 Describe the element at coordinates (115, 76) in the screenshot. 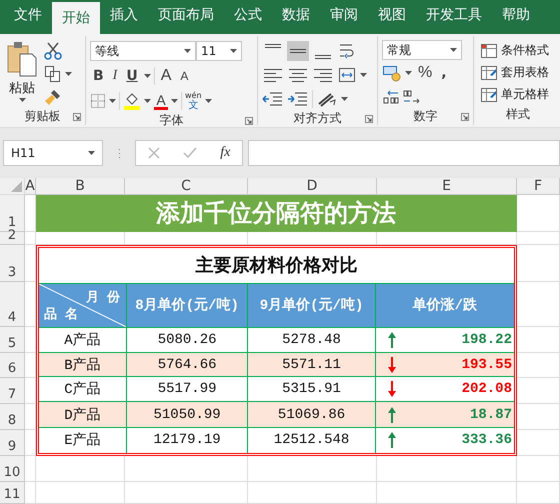

I see `italic-button: I` at that location.